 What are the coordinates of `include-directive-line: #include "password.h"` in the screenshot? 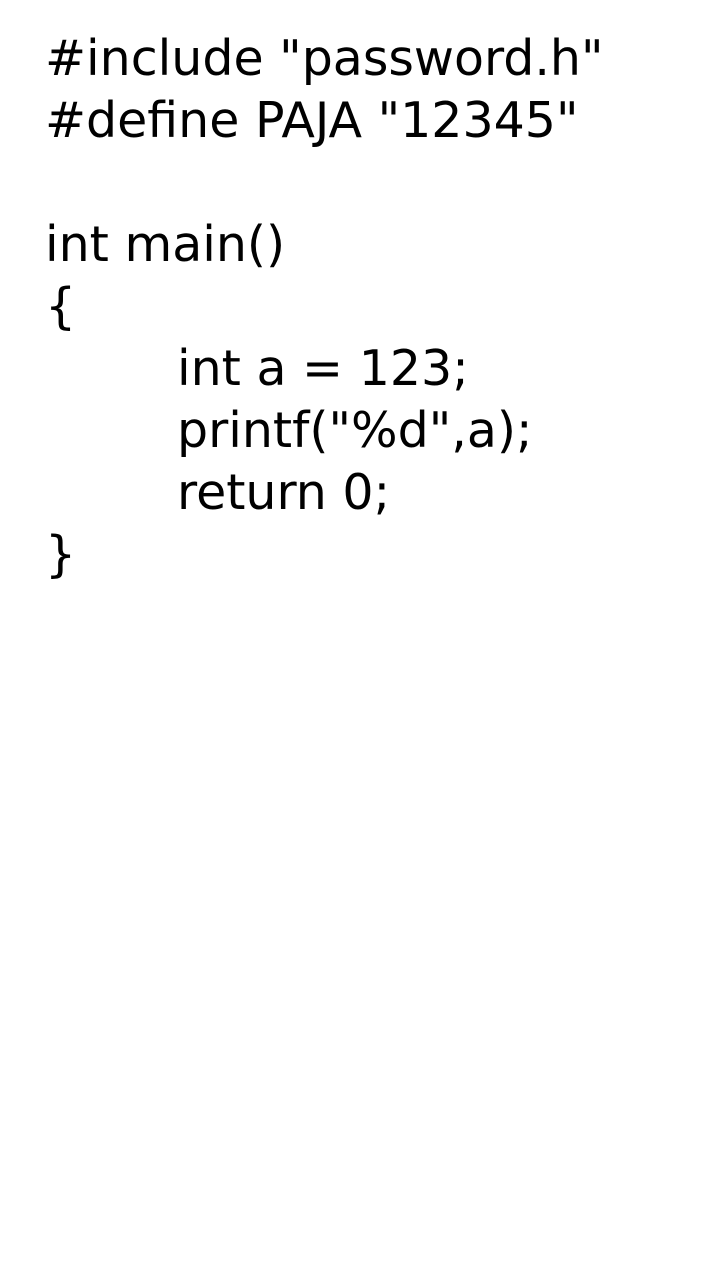 It's located at (324, 58).